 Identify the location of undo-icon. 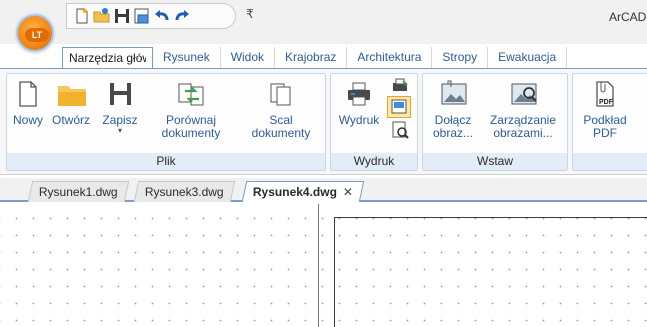
(162, 16).